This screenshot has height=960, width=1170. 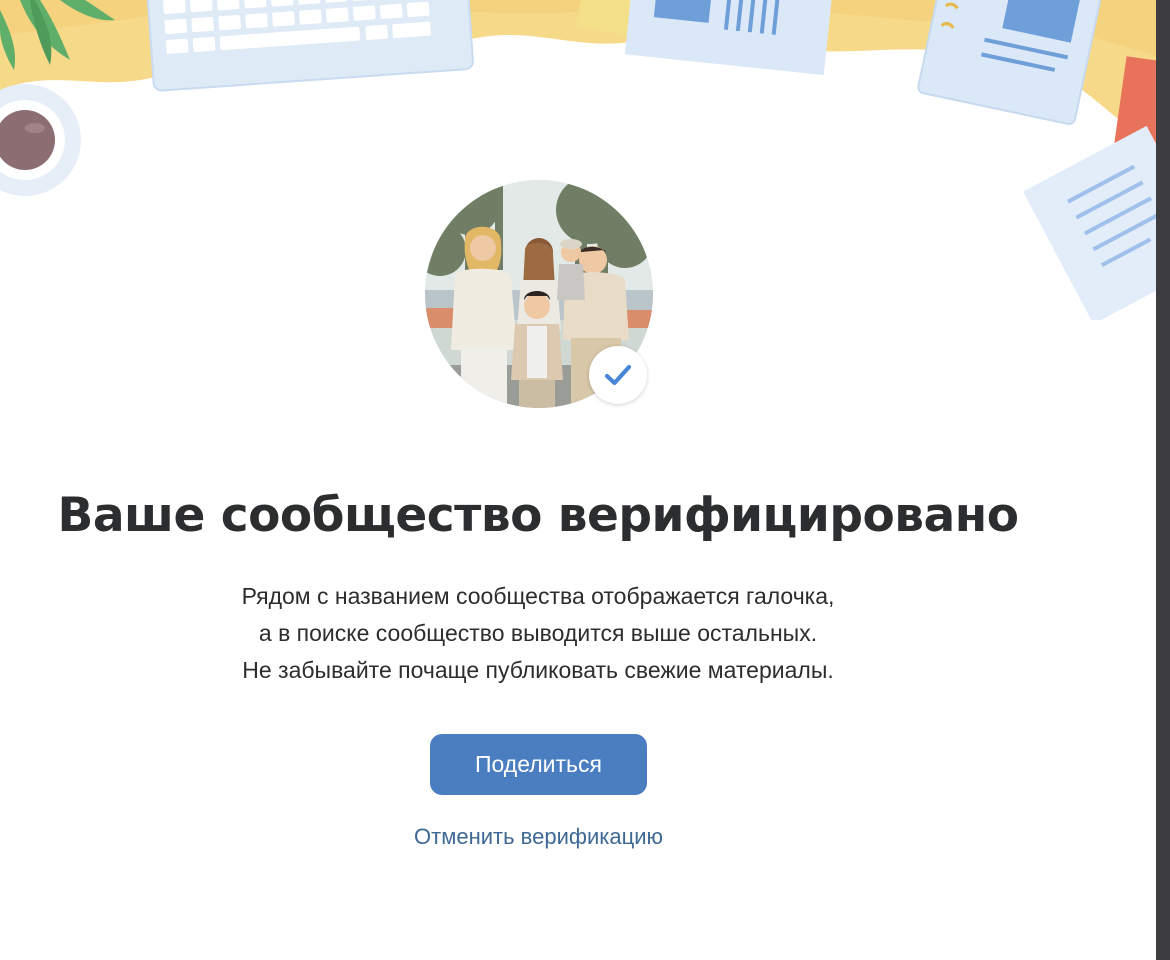 I want to click on share-button: Поделиться, so click(x=538, y=764).